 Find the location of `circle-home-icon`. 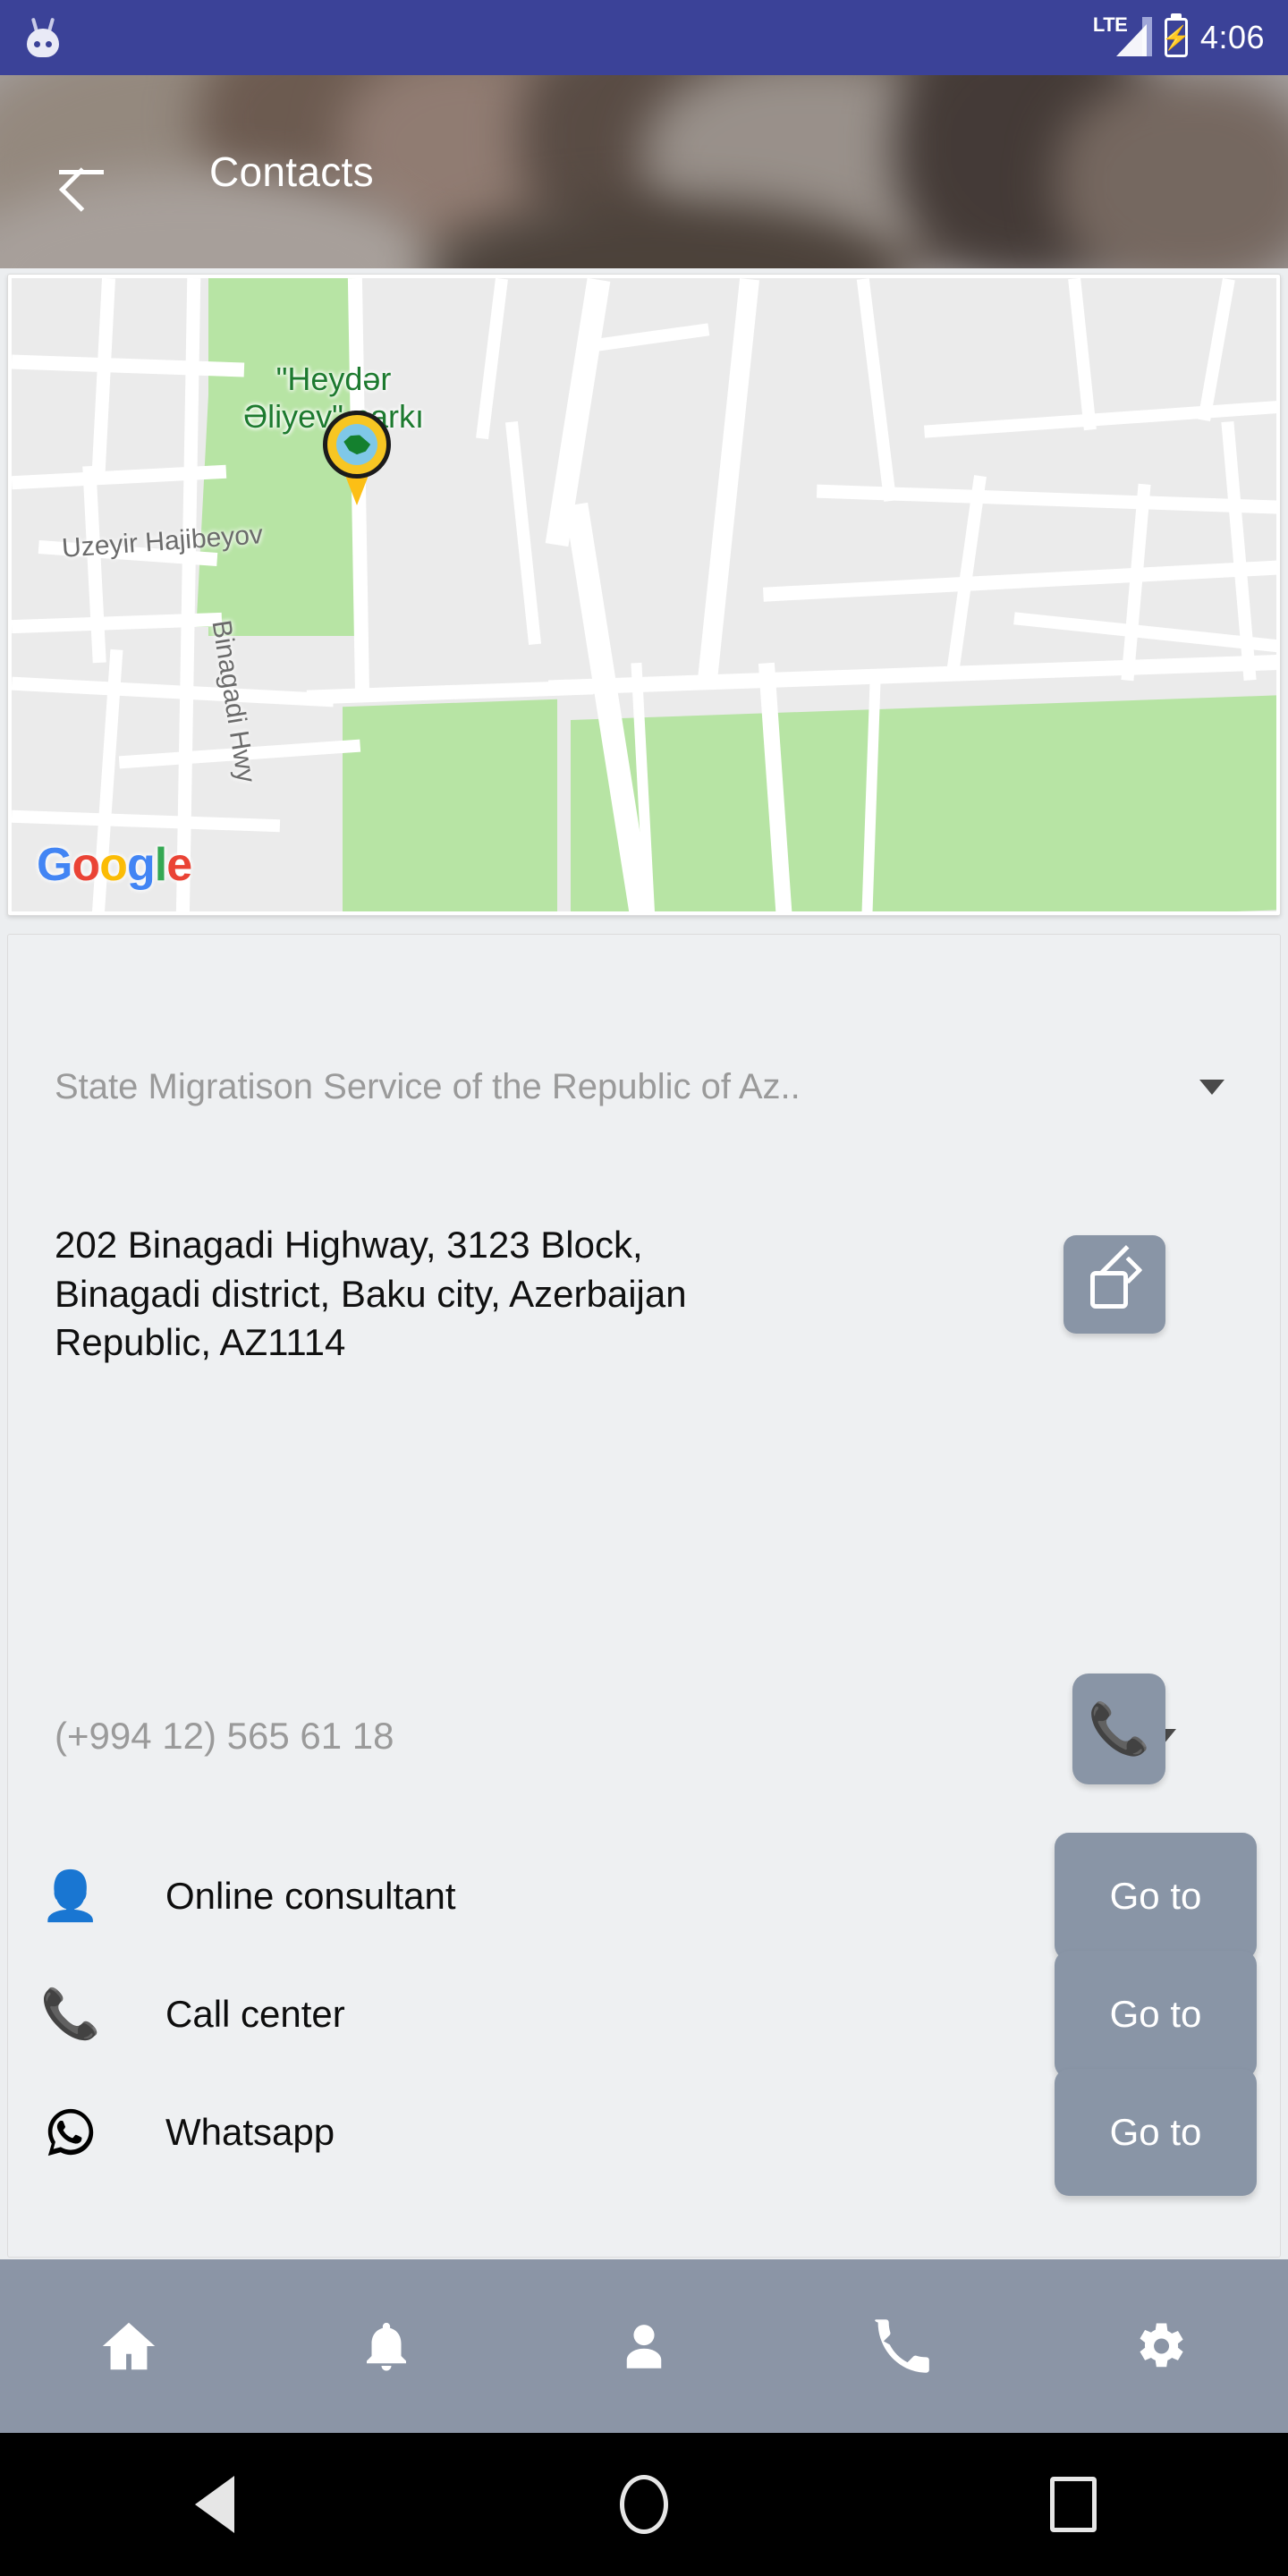

circle-home-icon is located at coordinates (644, 2504).